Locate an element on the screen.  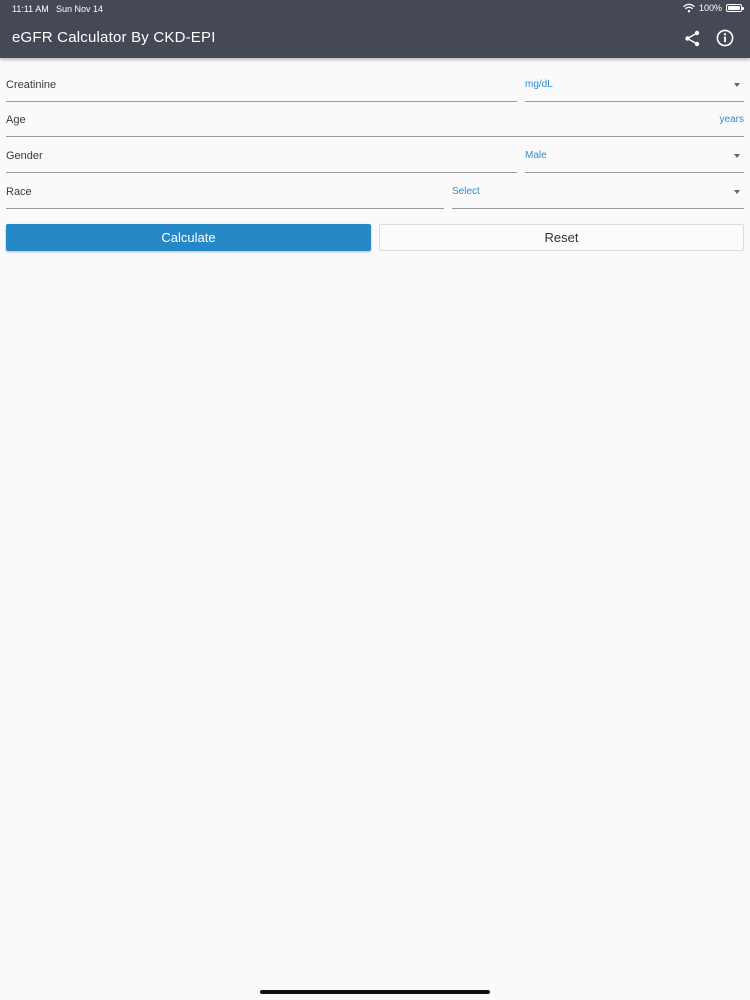
info-icon is located at coordinates (725, 38).